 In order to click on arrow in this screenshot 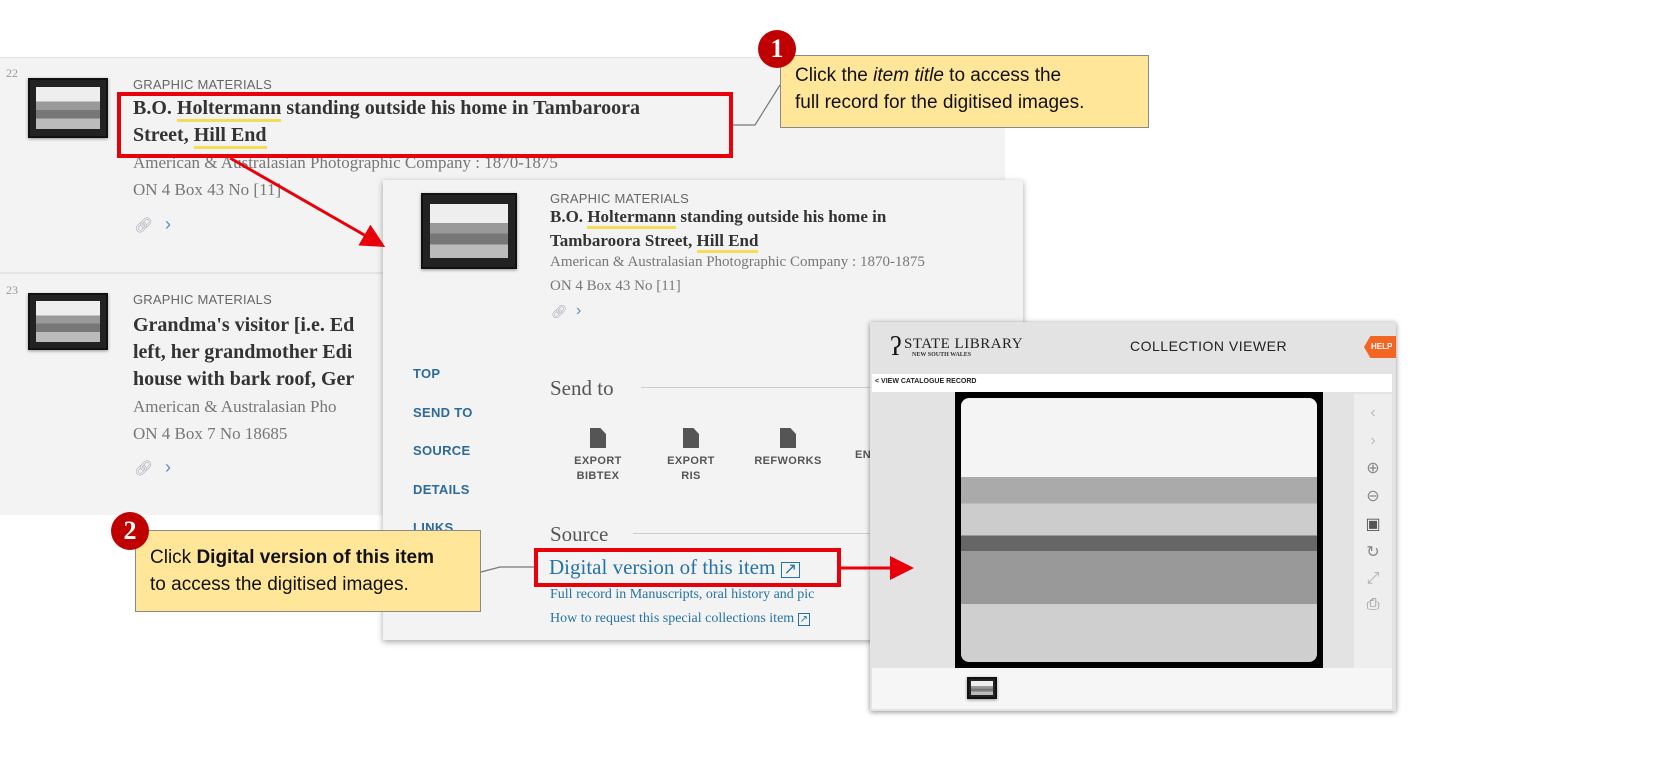, I will do `click(307, 201)`.